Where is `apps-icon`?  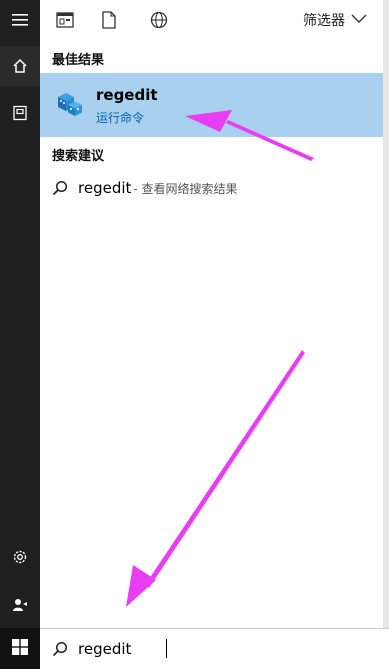 apps-icon is located at coordinates (65, 20).